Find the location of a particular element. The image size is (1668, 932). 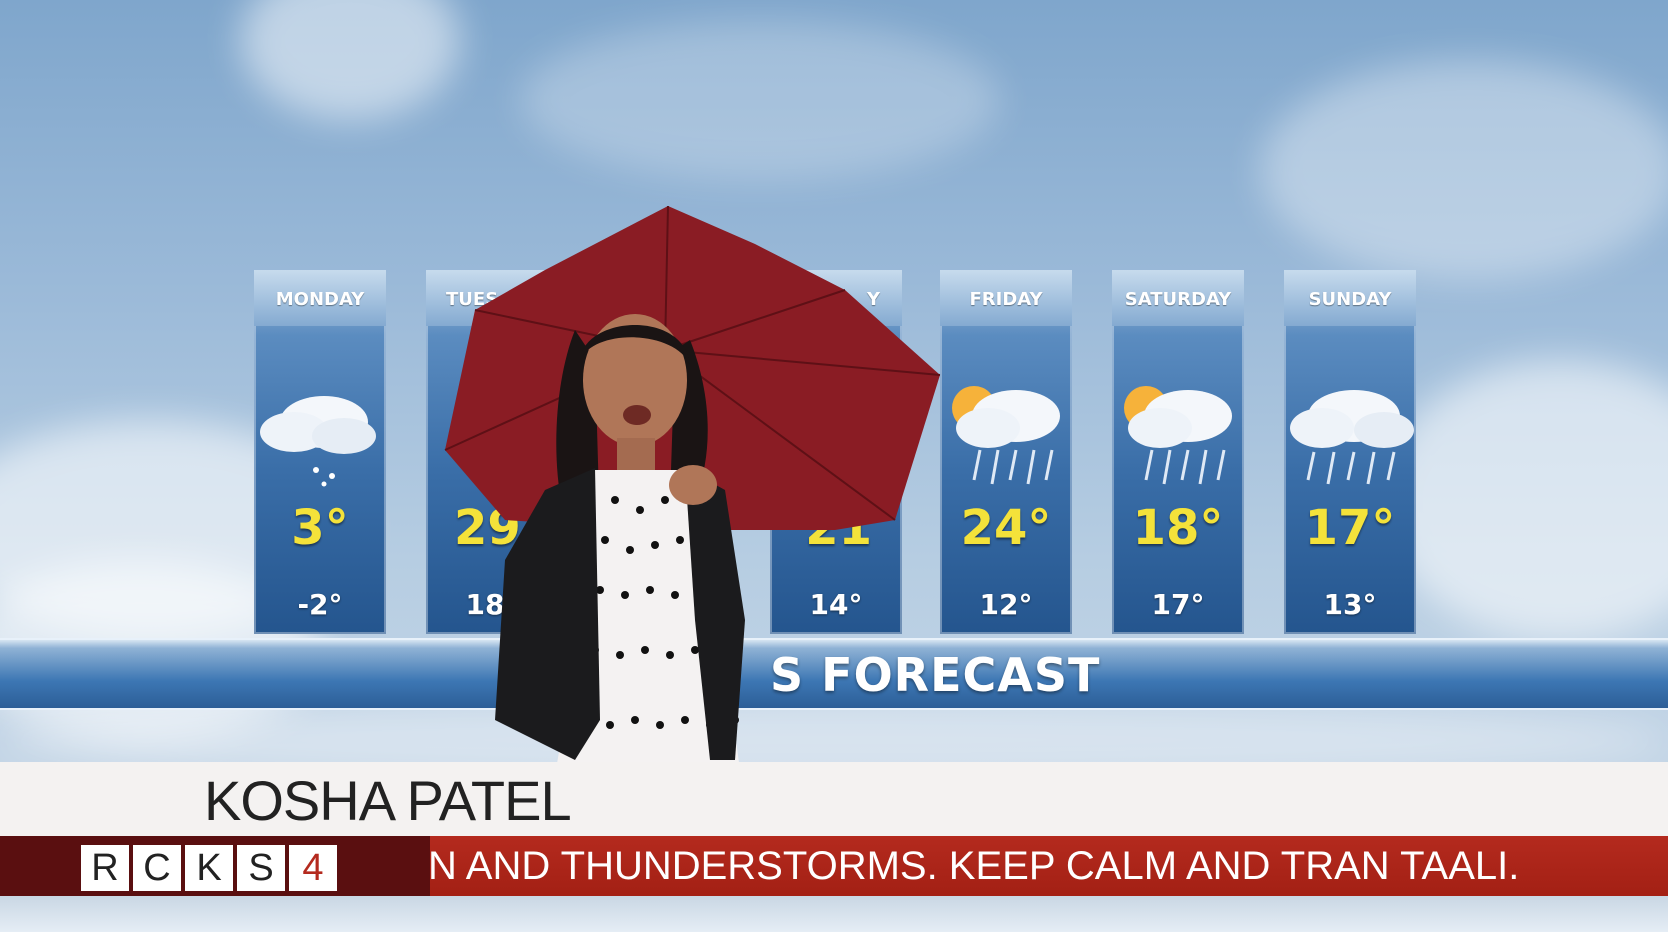

low-temp: -2° is located at coordinates (320, 604).